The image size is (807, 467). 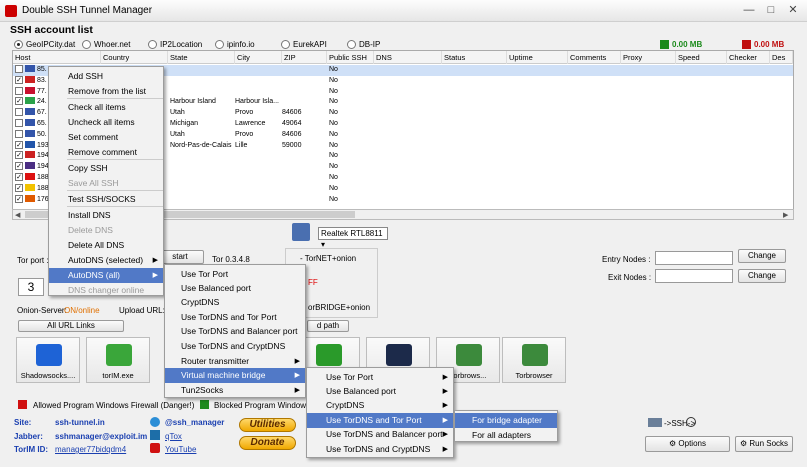 I want to click on source-ip2location: IP2Location, so click(x=175, y=44).